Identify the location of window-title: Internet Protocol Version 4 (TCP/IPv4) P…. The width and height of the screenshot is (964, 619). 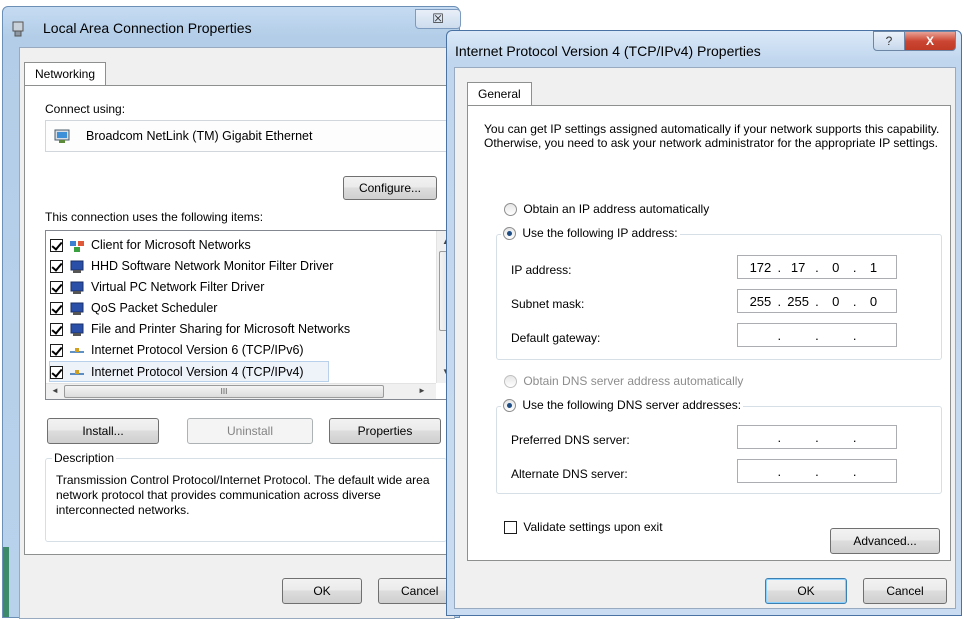
(608, 51).